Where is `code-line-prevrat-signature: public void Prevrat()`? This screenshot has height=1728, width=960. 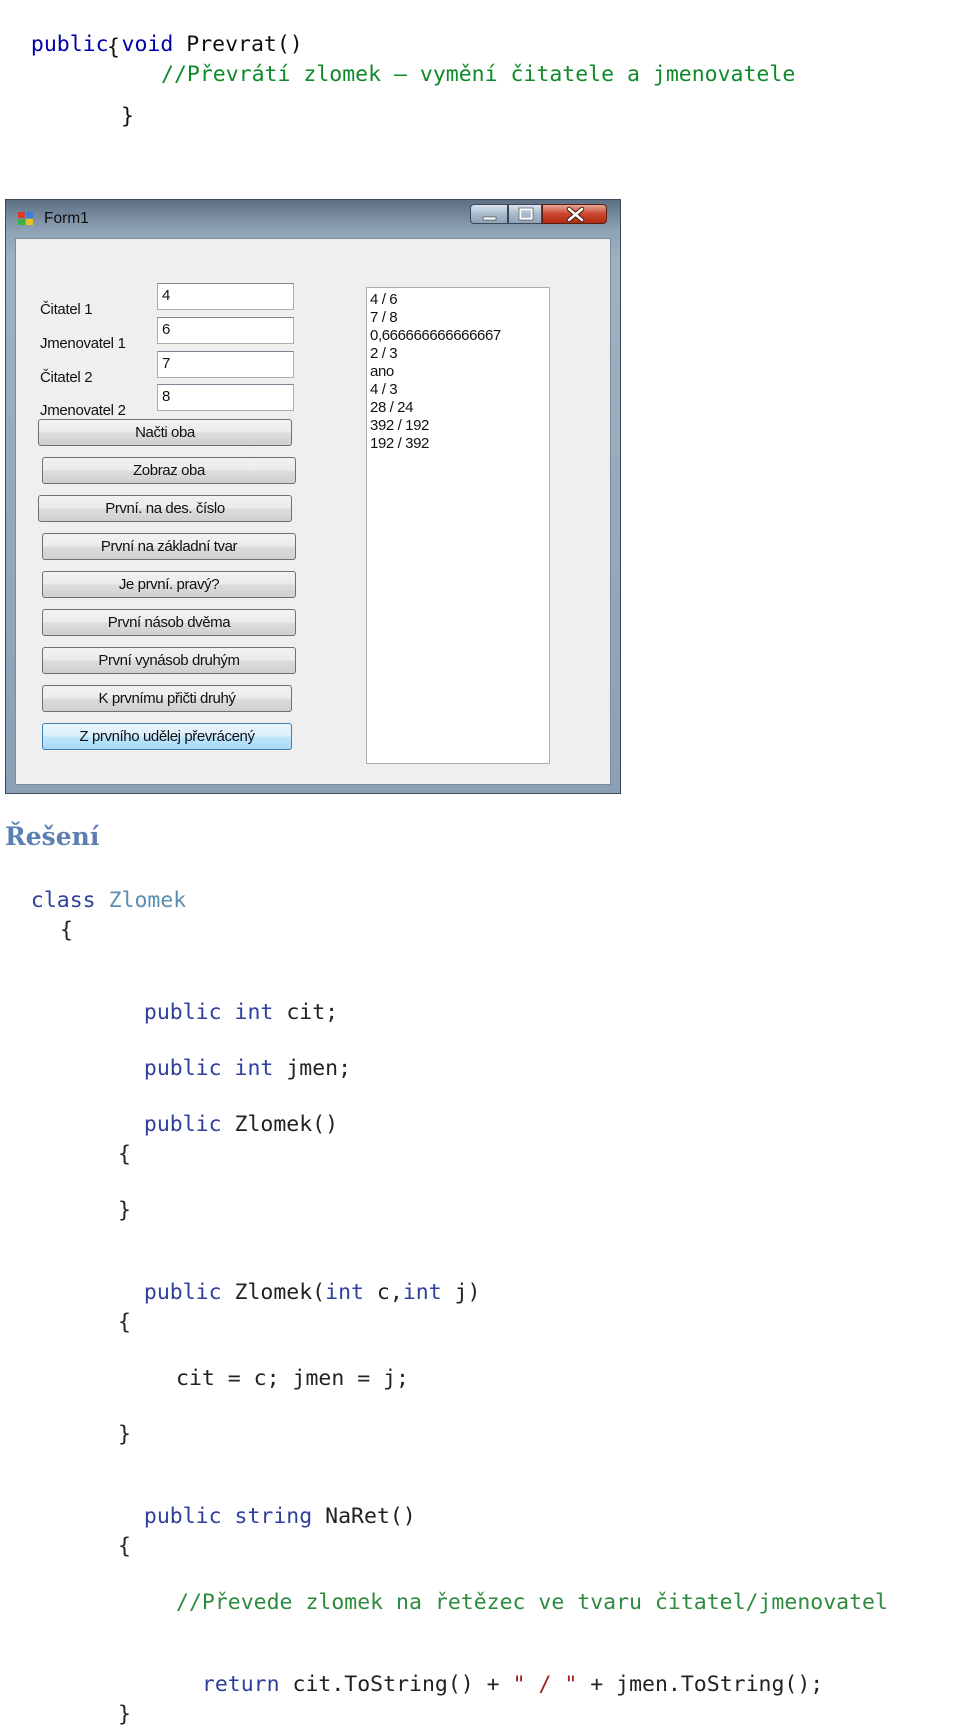 code-line-prevrat-signature: public void Prevrat() is located at coordinates (154, 32).